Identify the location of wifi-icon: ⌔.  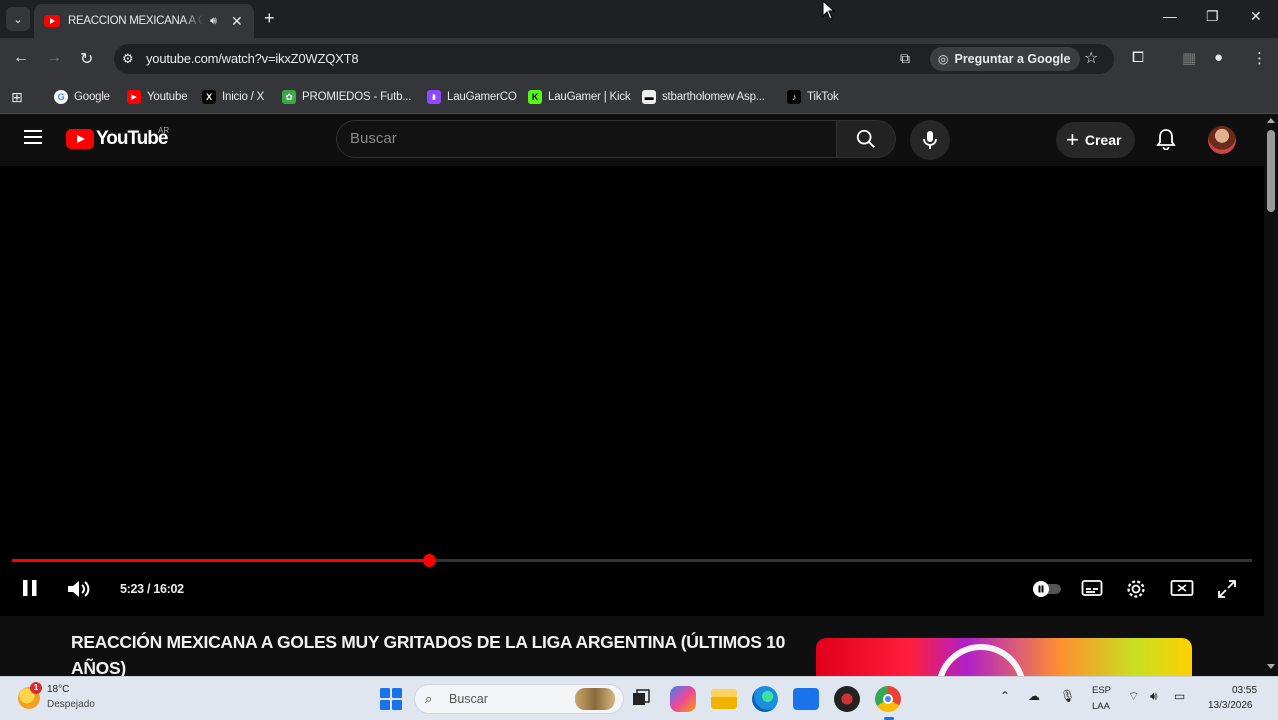
(1133, 696).